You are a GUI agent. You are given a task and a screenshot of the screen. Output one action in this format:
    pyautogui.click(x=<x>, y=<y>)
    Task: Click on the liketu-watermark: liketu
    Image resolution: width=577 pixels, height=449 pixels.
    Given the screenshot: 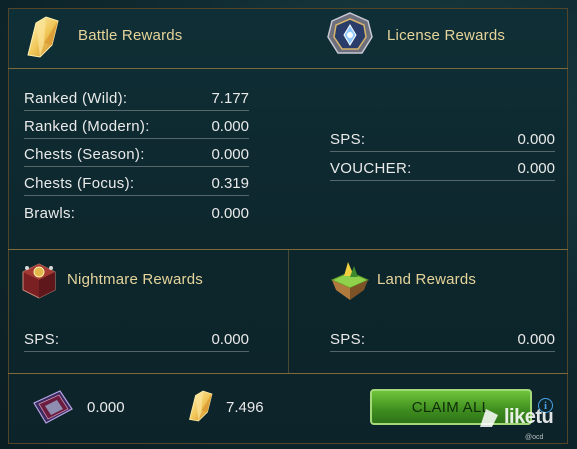 What is the action you would take?
    pyautogui.click(x=516, y=417)
    